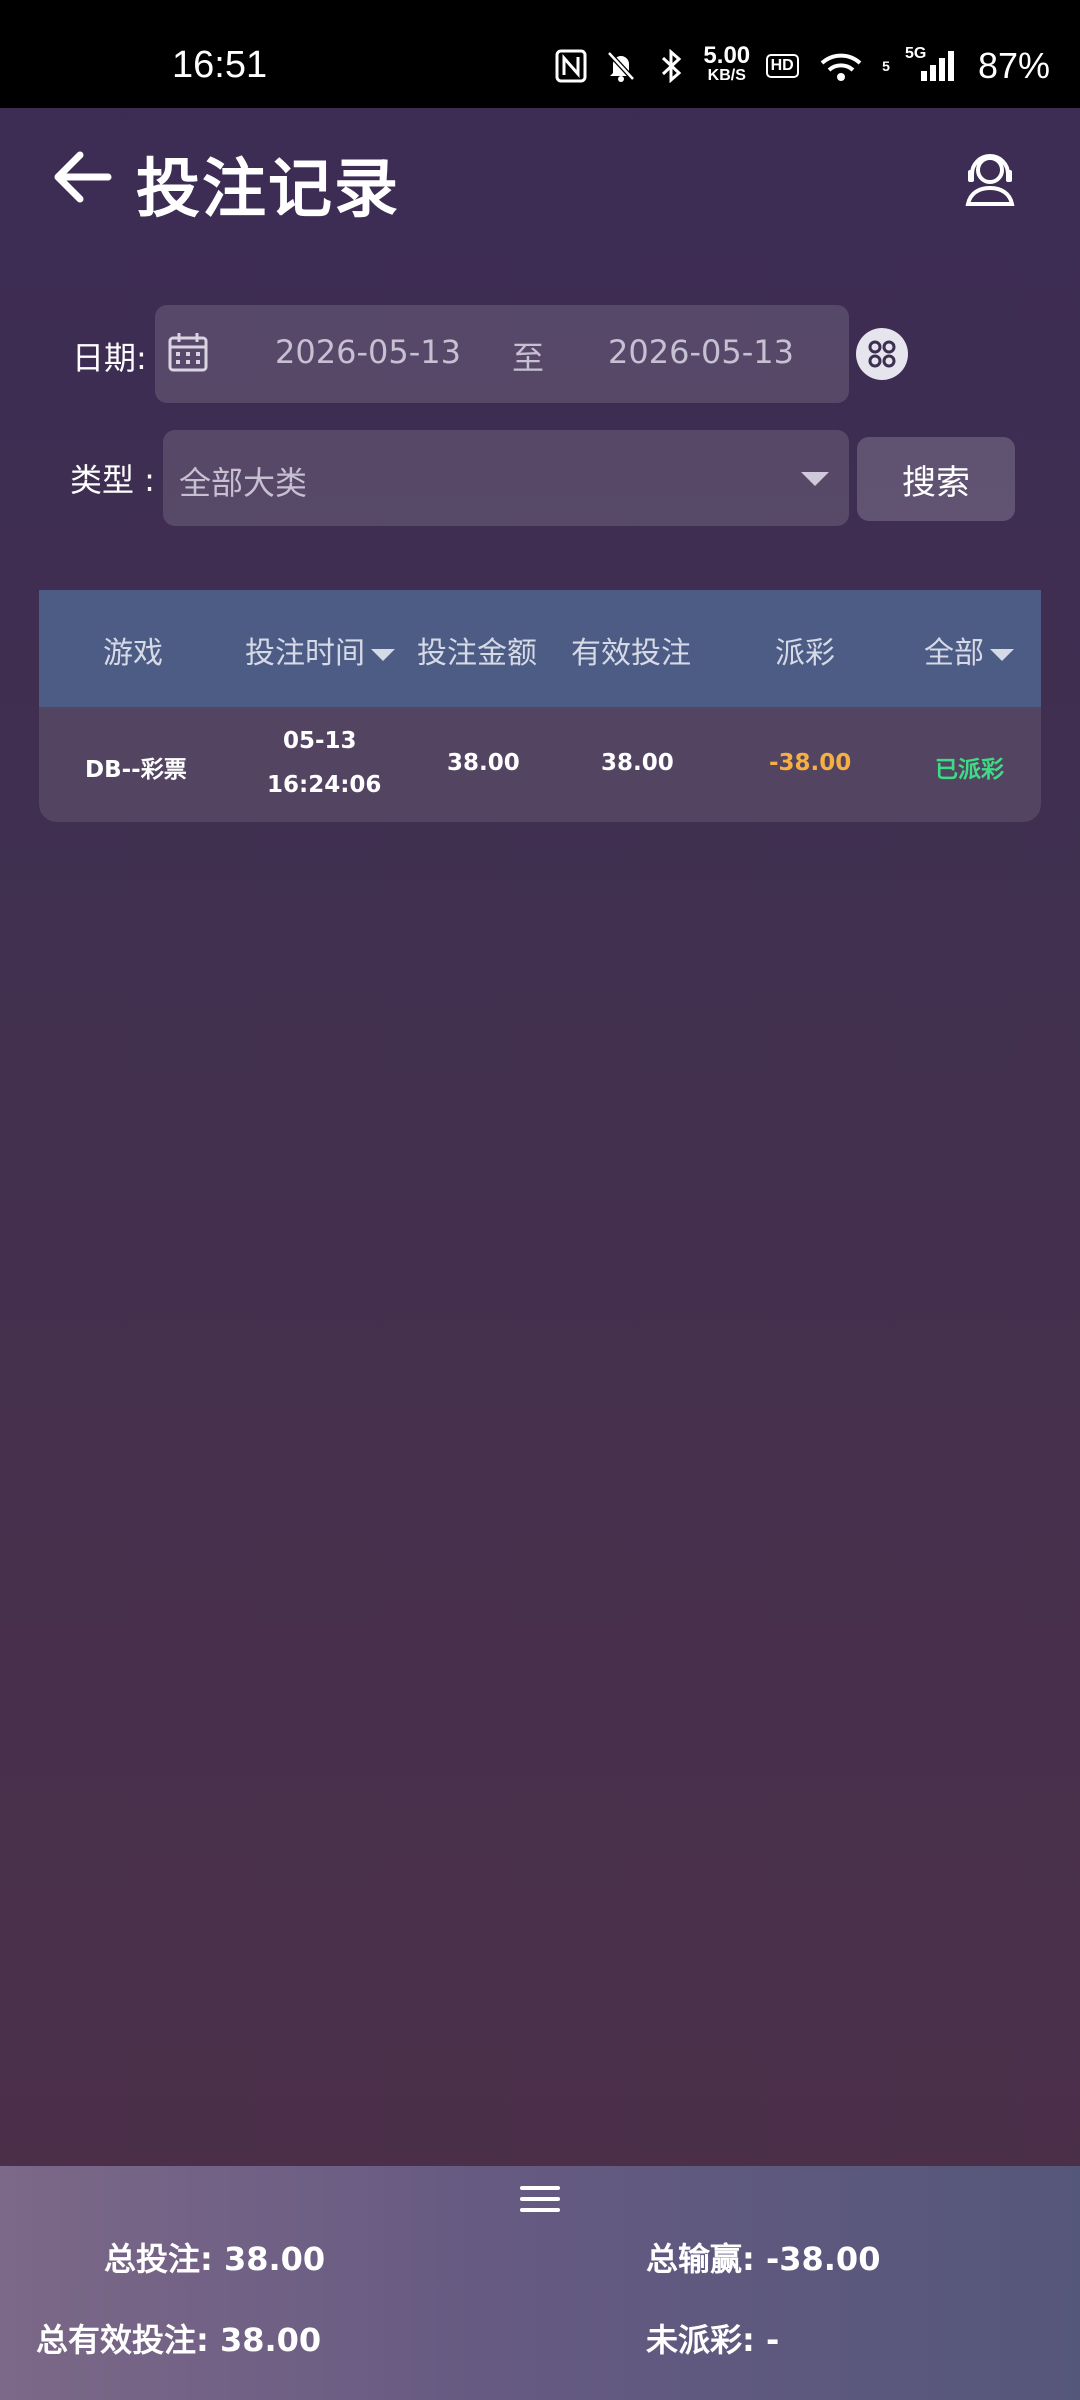  What do you see at coordinates (713, 2340) in the screenshot?
I see `unsettled: 未派彩: -` at bounding box center [713, 2340].